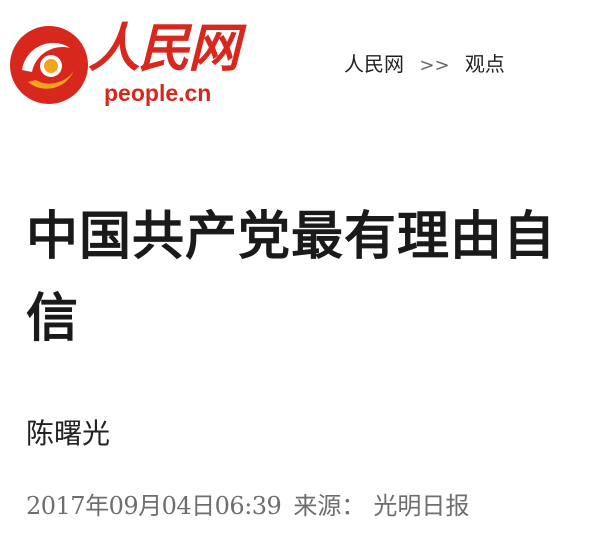 This screenshot has height=551, width=599. Describe the element at coordinates (49, 65) in the screenshot. I see `people-daily-logo-icon` at that location.